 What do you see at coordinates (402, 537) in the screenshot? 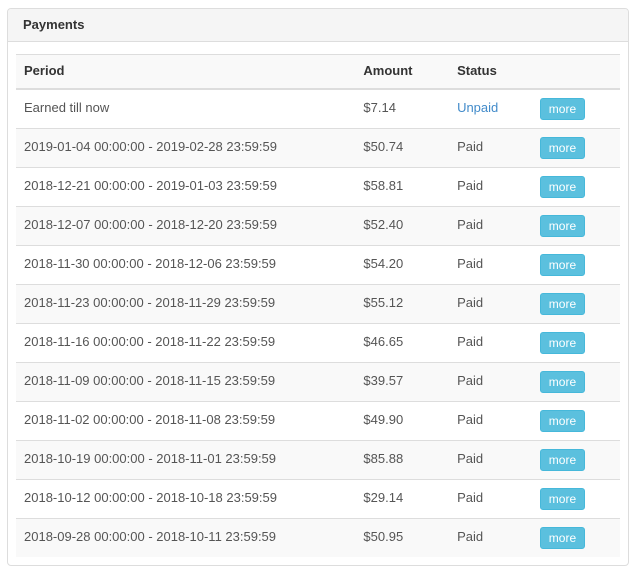
I see `amount-cell: $50.95` at bounding box center [402, 537].